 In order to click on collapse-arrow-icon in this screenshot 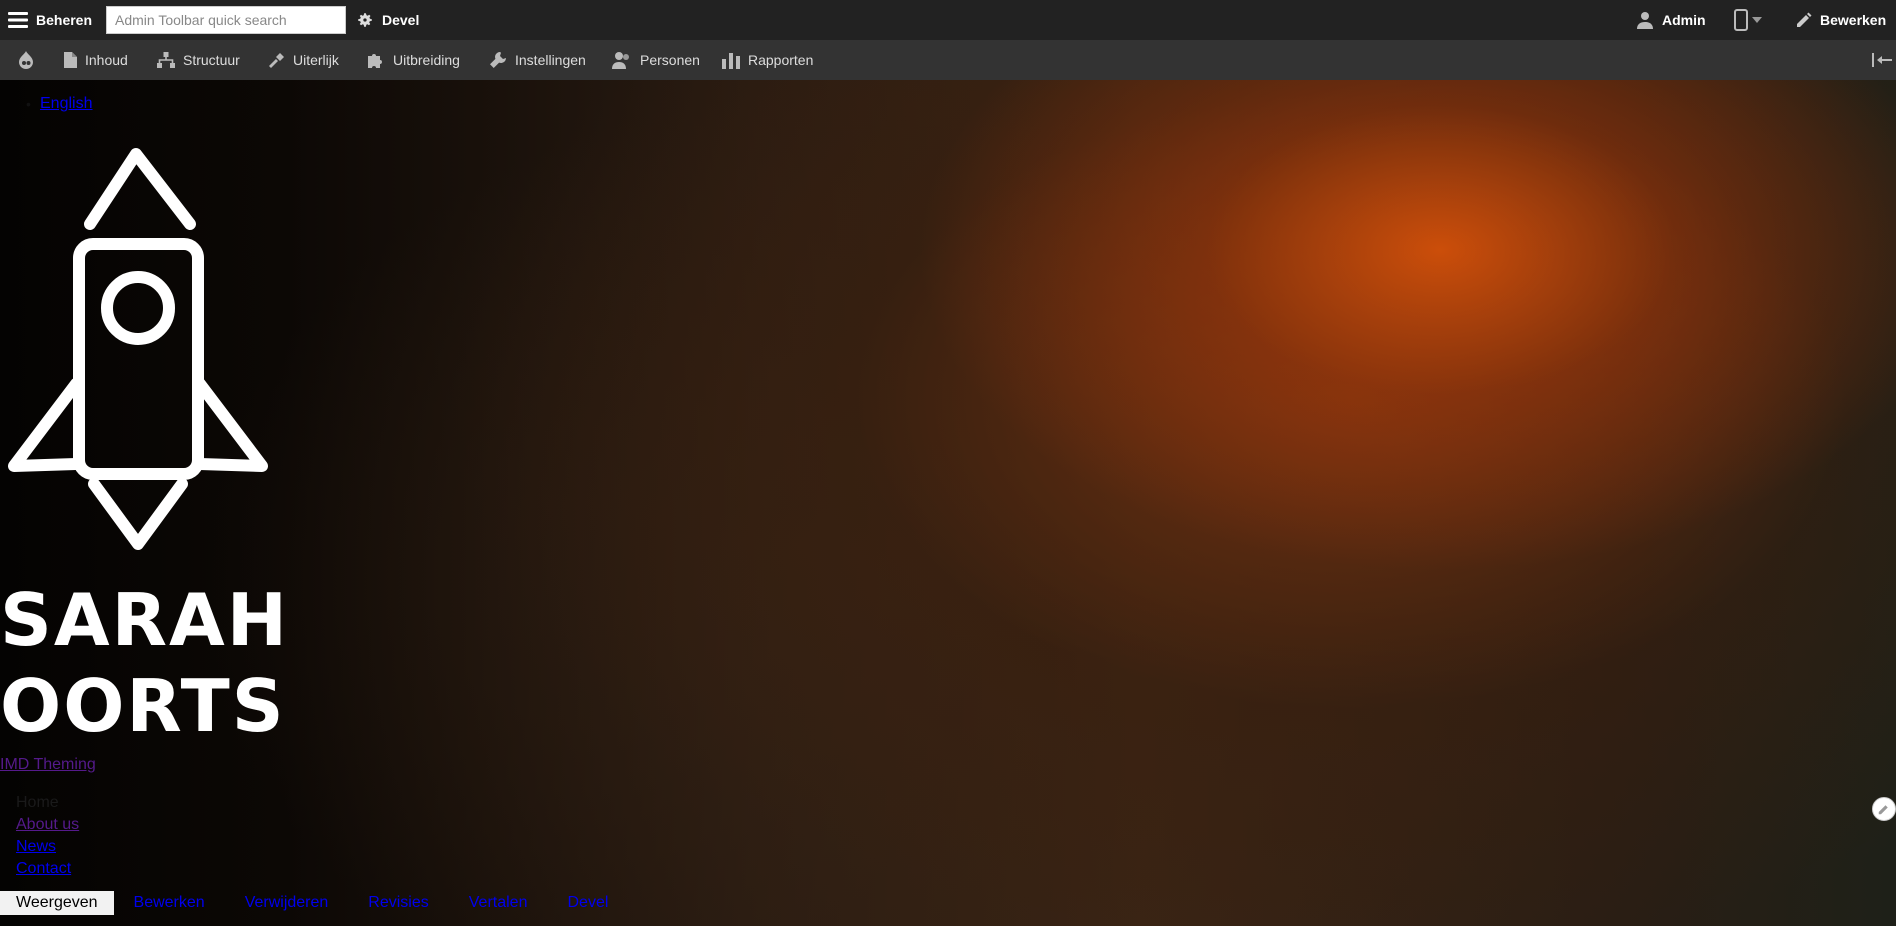, I will do `click(1882, 60)`.